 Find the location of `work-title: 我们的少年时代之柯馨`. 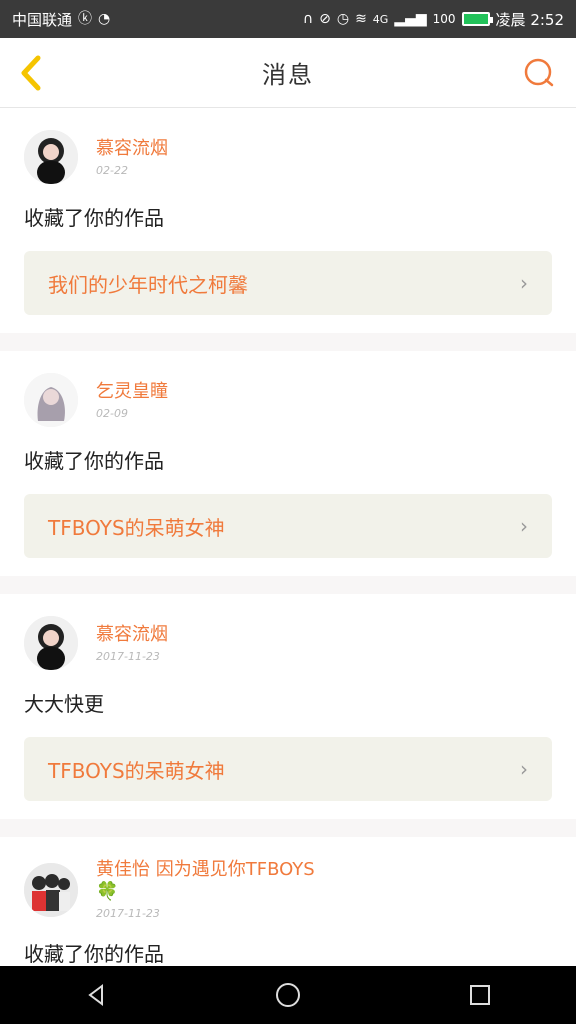

work-title: 我们的少年时代之柯馨 is located at coordinates (148, 284).